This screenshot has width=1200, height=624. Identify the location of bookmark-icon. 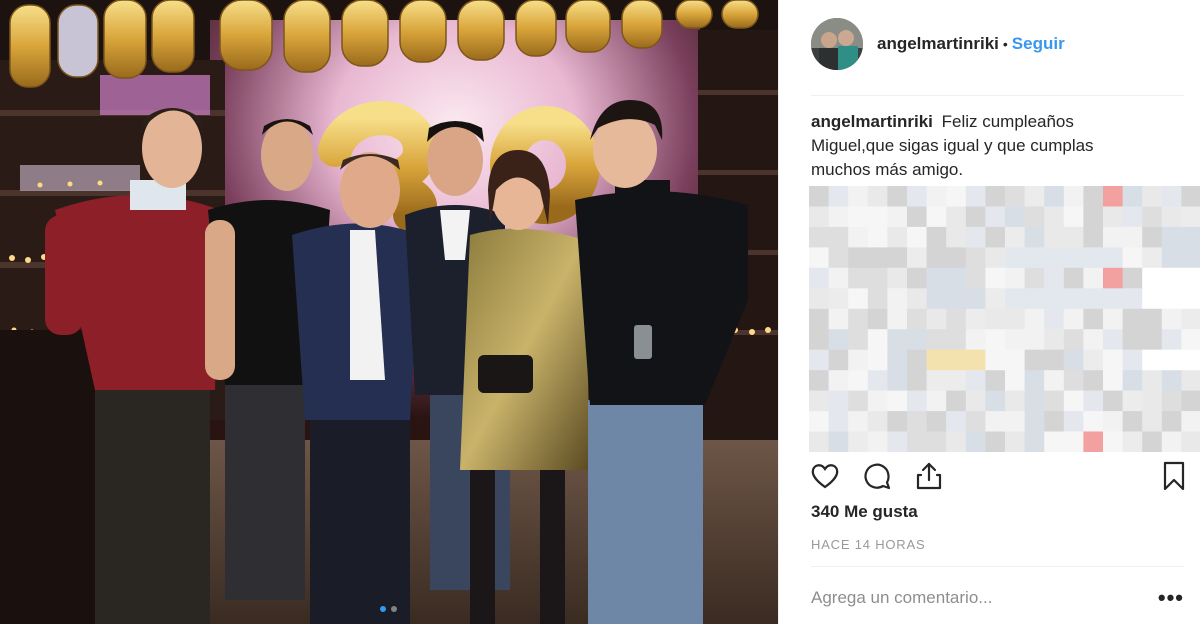
(1174, 476).